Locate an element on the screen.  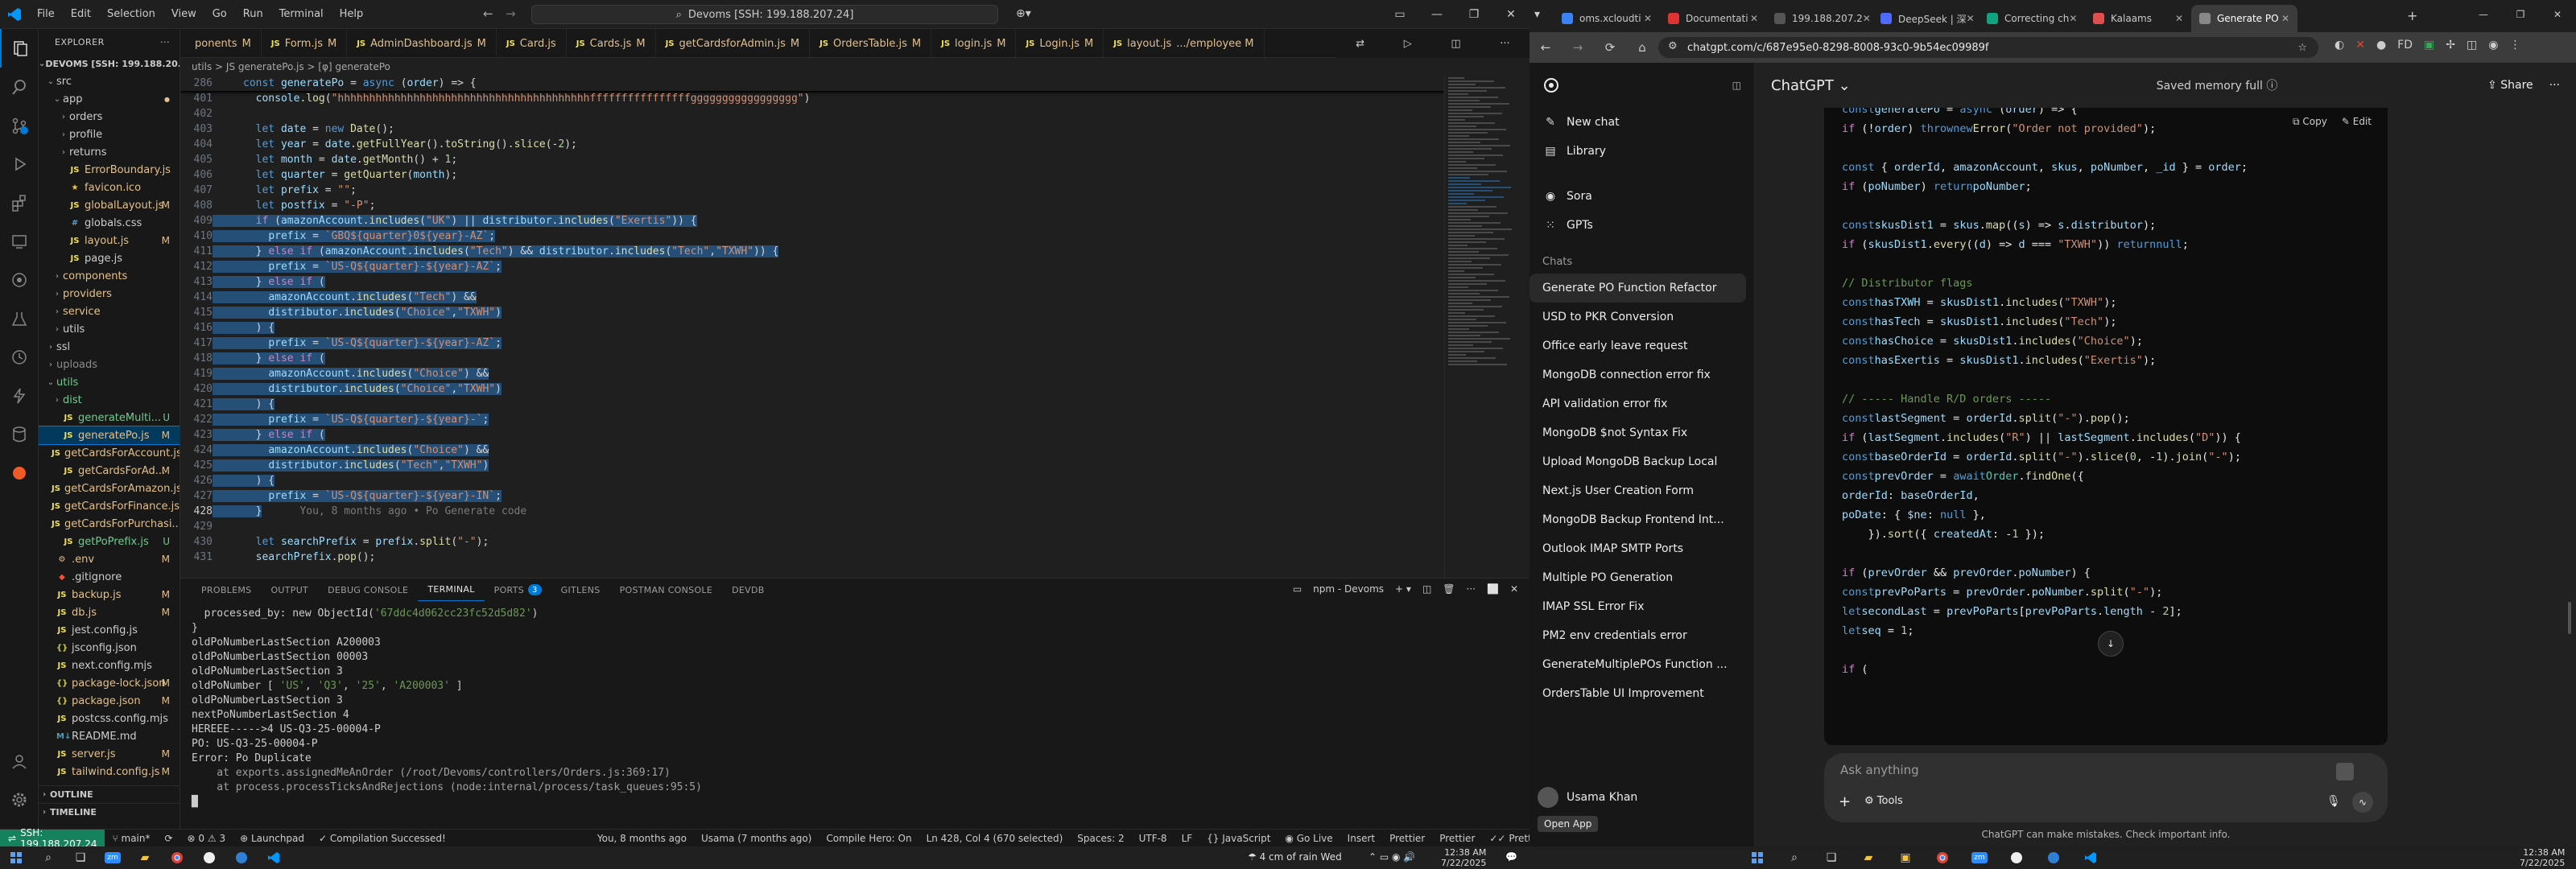
vscode-taskbar-icon is located at coordinates (274, 857).